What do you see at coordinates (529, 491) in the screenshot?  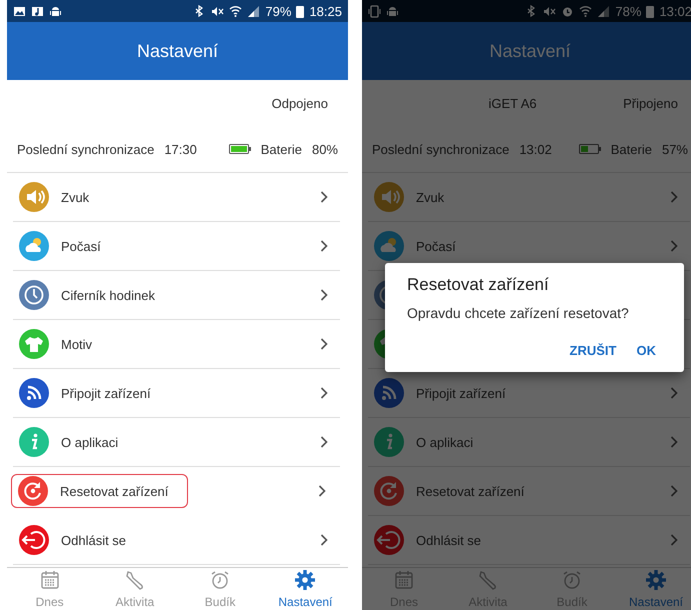 I see `settings-item: Resetovat zařízení` at bounding box center [529, 491].